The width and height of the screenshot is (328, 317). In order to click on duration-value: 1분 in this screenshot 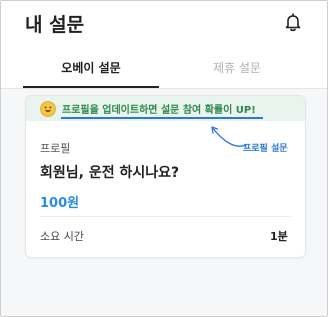, I will do `click(279, 236)`.